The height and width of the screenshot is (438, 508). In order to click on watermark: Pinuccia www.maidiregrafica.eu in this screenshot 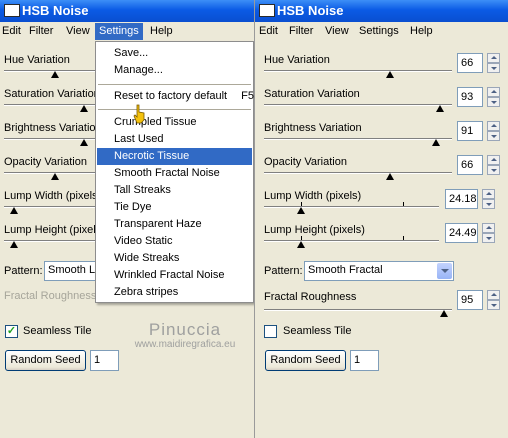, I will do `click(185, 335)`.